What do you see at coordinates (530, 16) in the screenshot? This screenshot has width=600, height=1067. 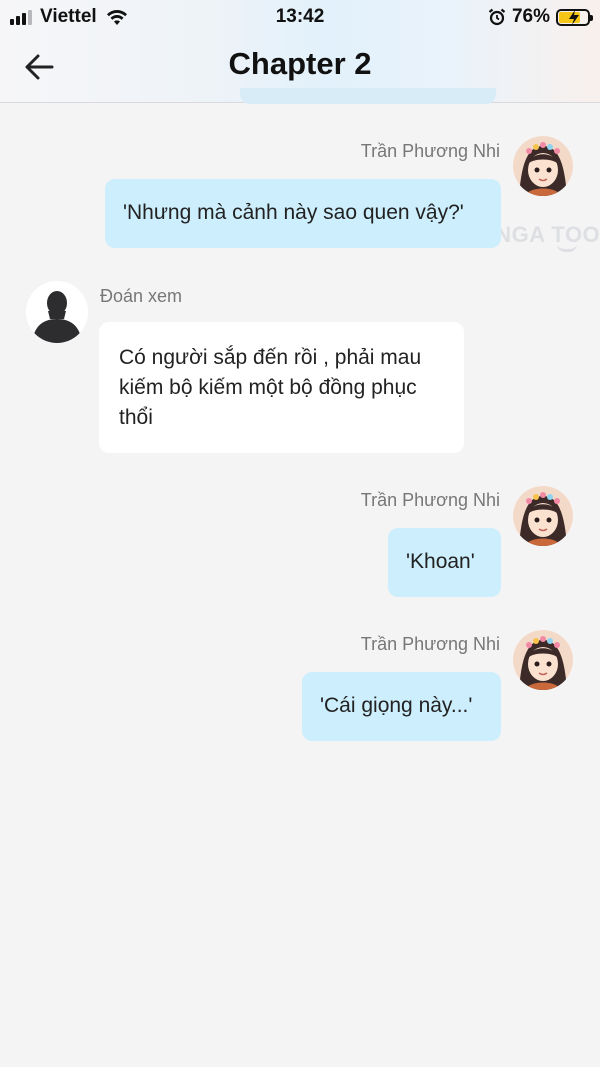 I see `battery-percent: 76%` at bounding box center [530, 16].